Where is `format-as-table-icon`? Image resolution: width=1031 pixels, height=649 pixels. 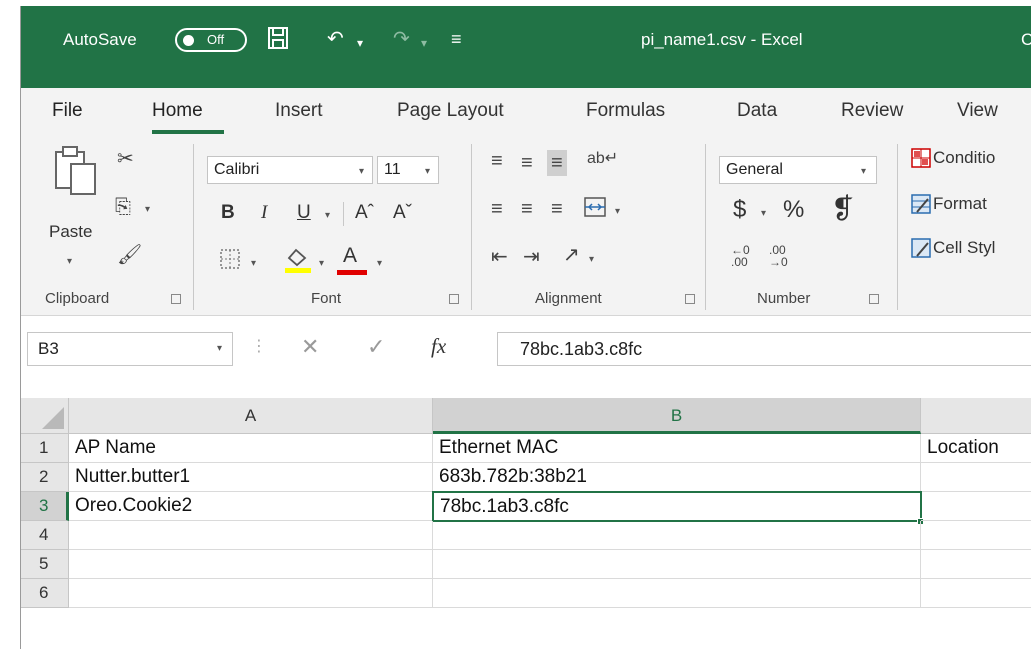 format-as-table-icon is located at coordinates (921, 206).